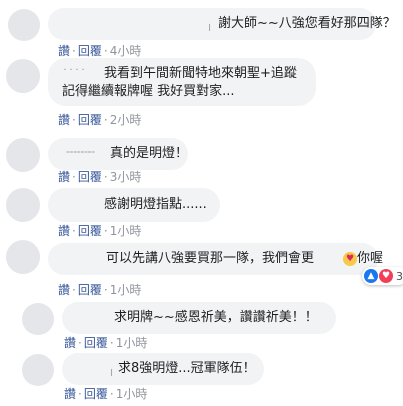 The image size is (403, 406). Describe the element at coordinates (126, 120) in the screenshot. I see `timestamp: 2小時` at that location.